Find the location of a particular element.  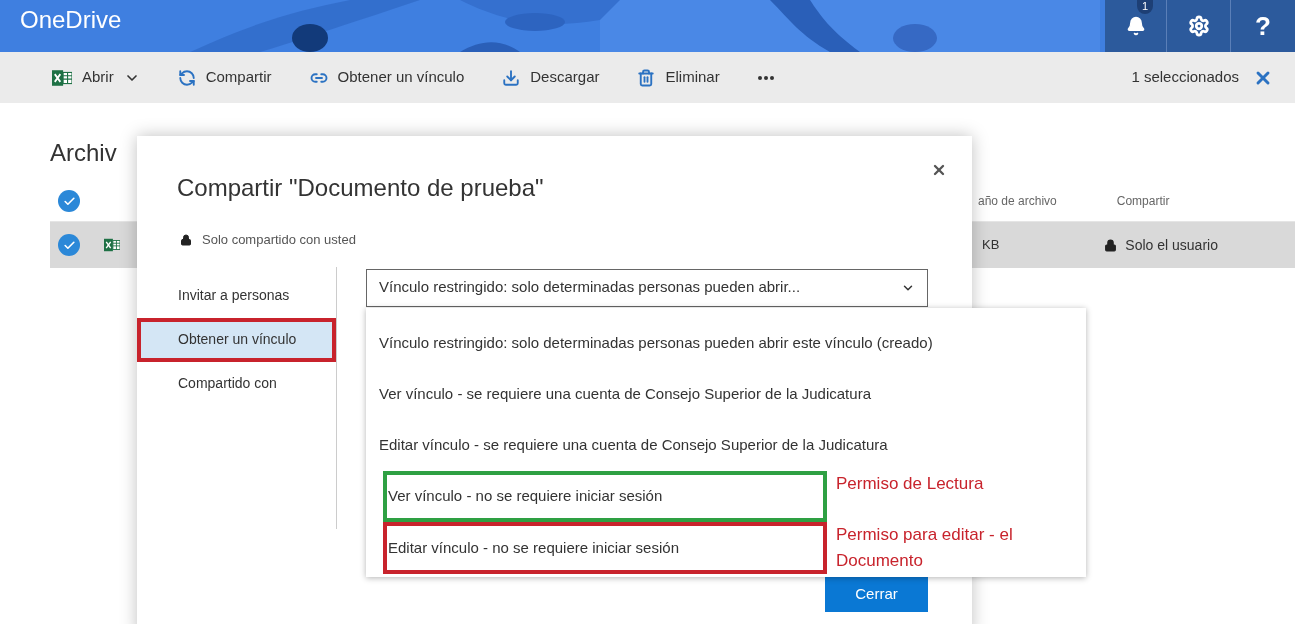

bell-icon is located at coordinates (1135, 26).